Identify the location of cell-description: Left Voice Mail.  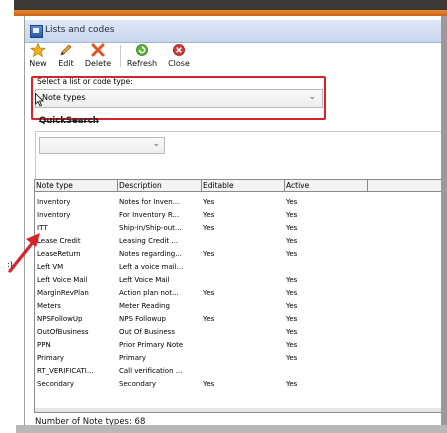
(144, 280).